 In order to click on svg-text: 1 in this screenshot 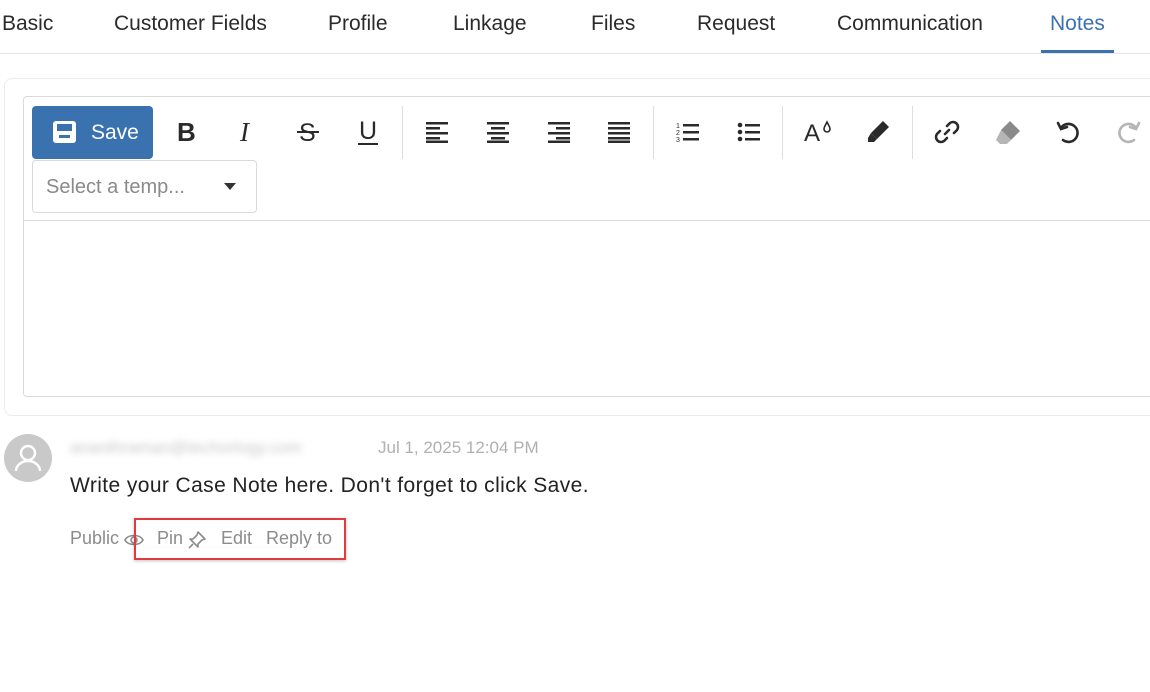, I will do `click(678, 126)`.